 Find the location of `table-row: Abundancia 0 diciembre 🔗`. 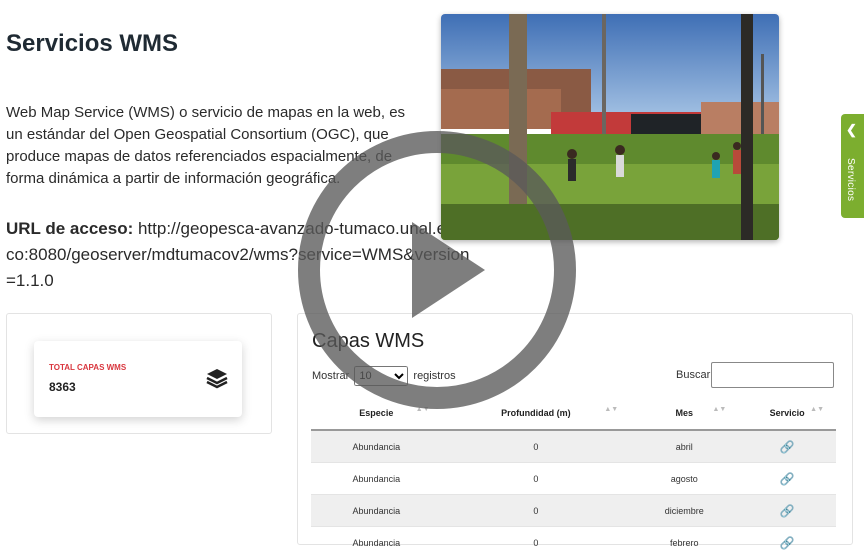

table-row: Abundancia 0 diciembre 🔗 is located at coordinates (573, 511).